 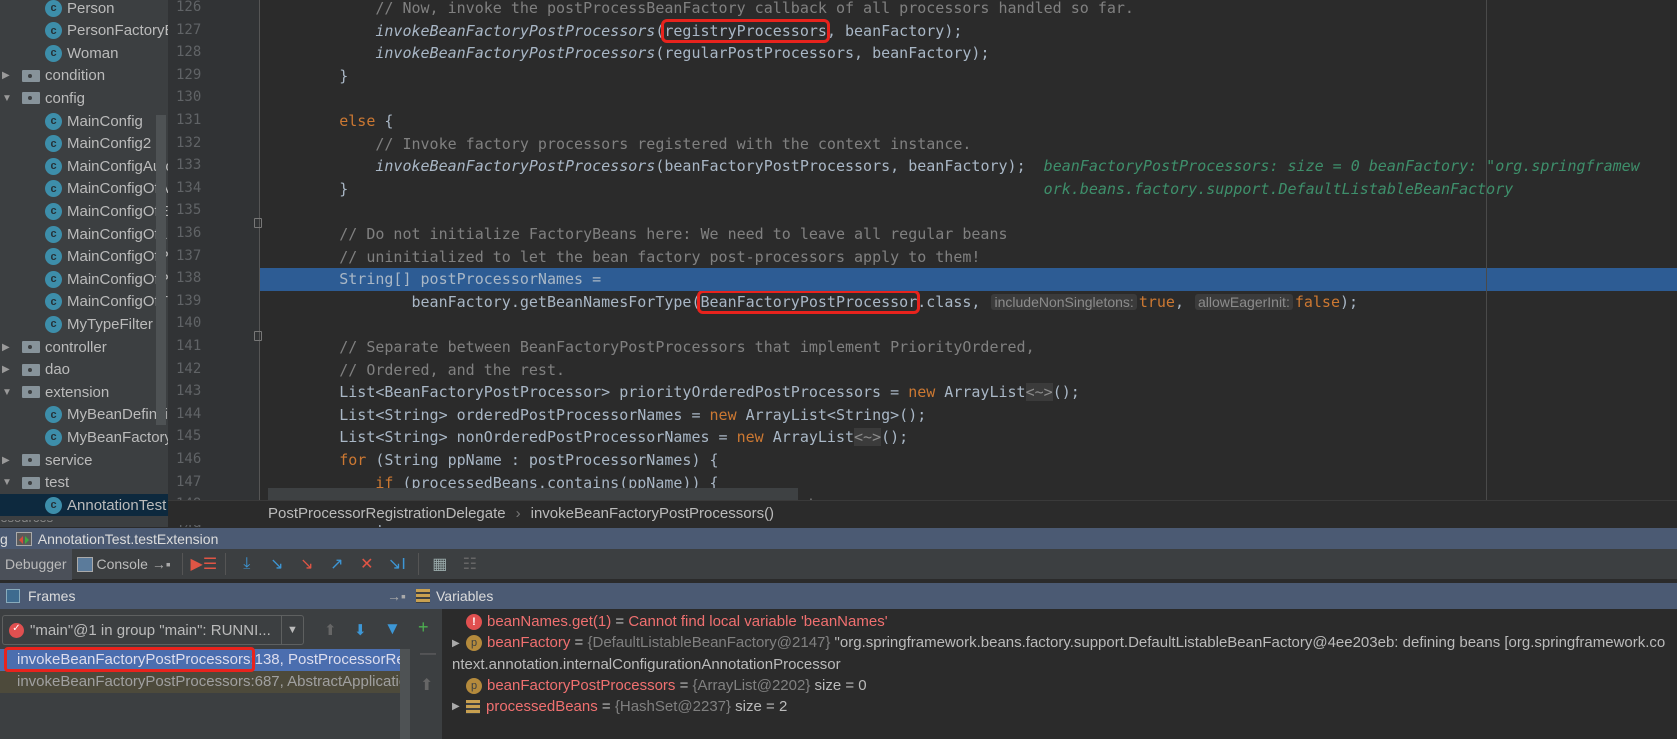 I want to click on tree-item-label: PersonFactoryBean, so click(x=117, y=31).